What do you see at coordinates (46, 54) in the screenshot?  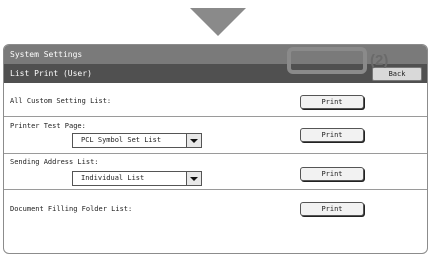 I see `title-text: System Settings` at bounding box center [46, 54].